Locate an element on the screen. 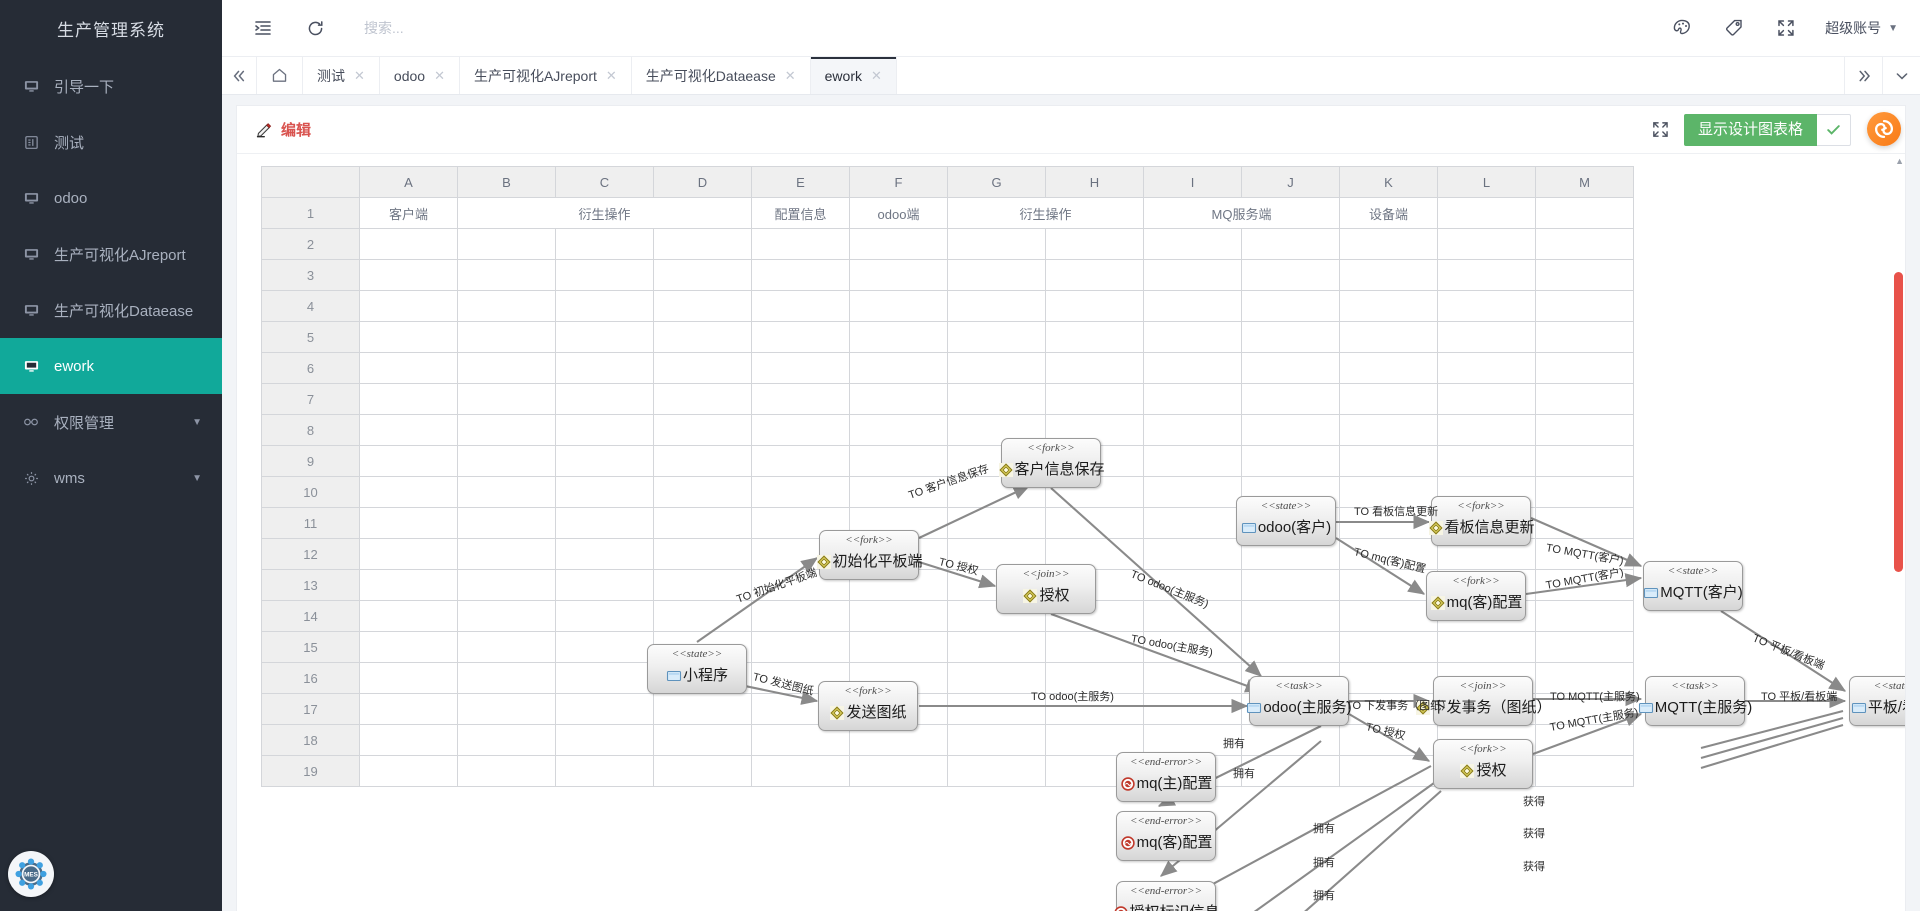 The height and width of the screenshot is (911, 1920). home-icon is located at coordinates (280, 75).